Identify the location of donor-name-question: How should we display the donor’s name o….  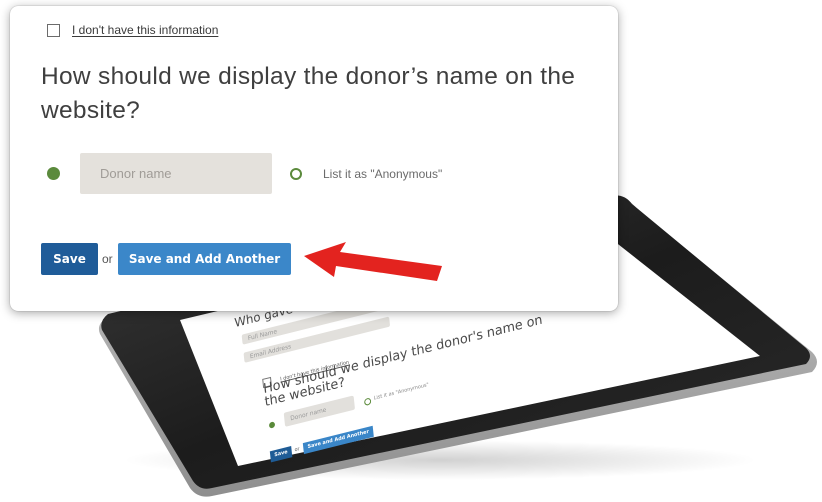
(308, 93).